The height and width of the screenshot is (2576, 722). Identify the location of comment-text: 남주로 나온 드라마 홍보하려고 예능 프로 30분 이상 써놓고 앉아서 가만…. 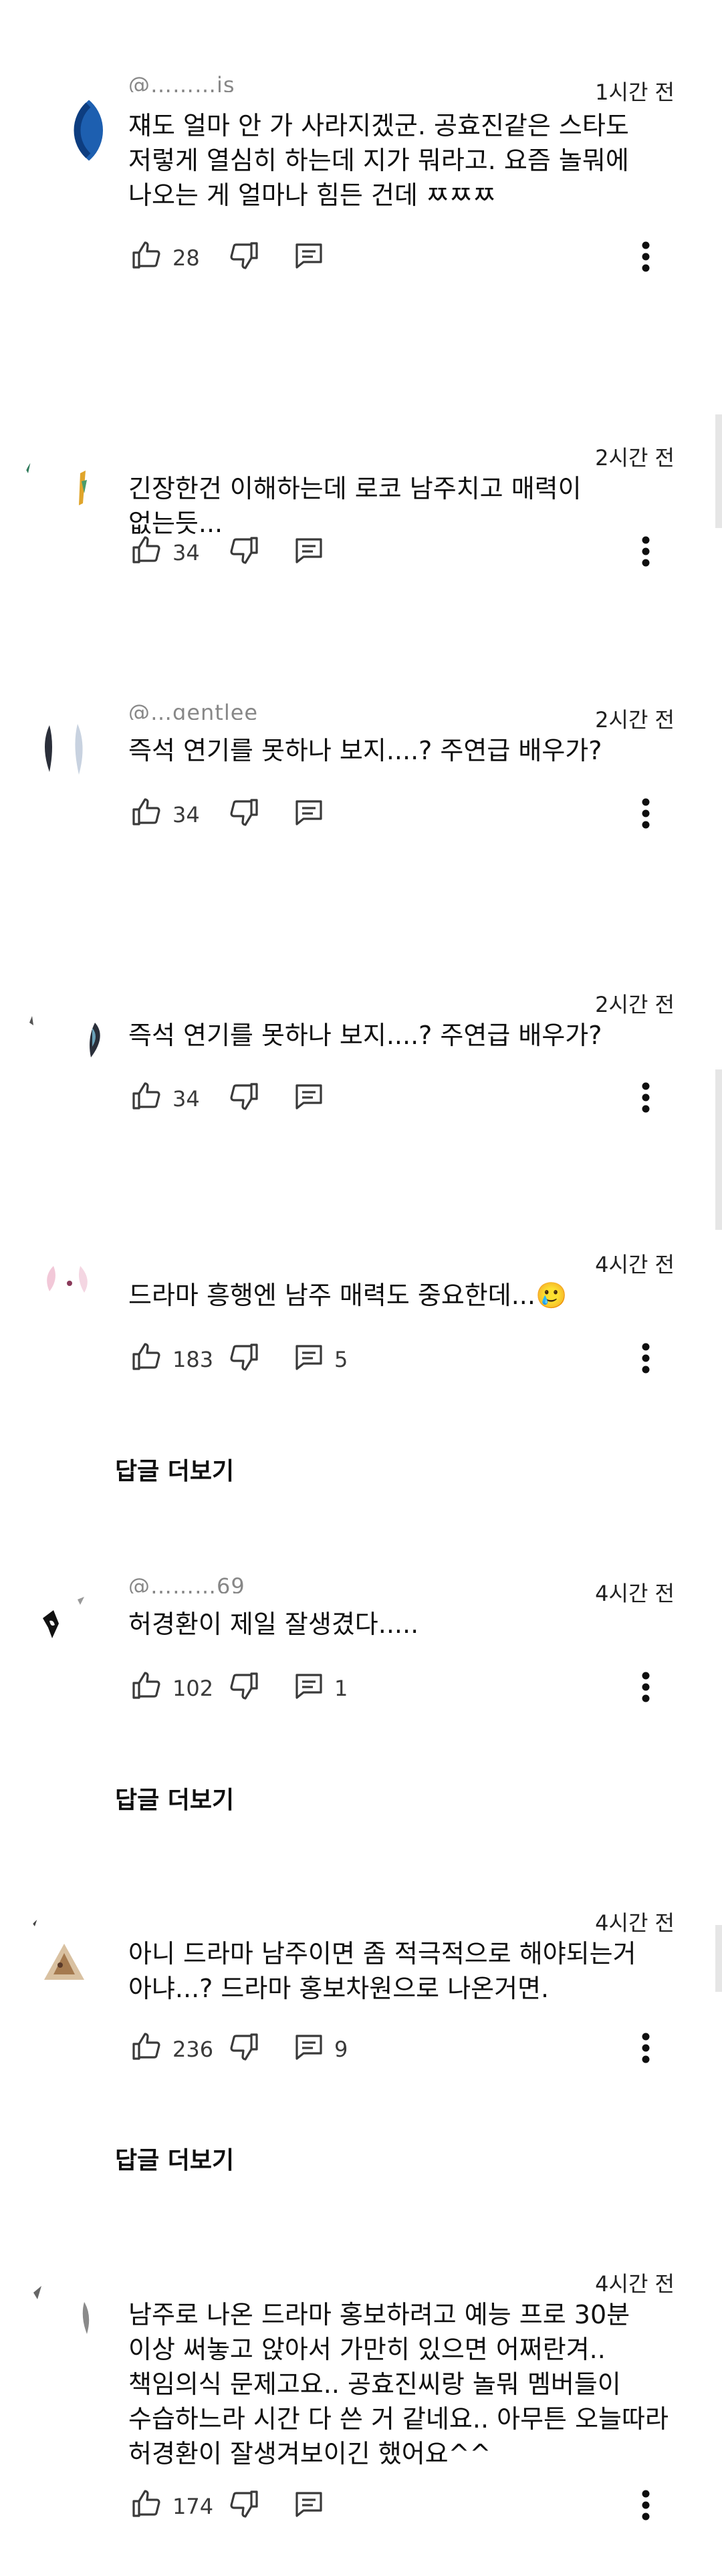
(402, 2384).